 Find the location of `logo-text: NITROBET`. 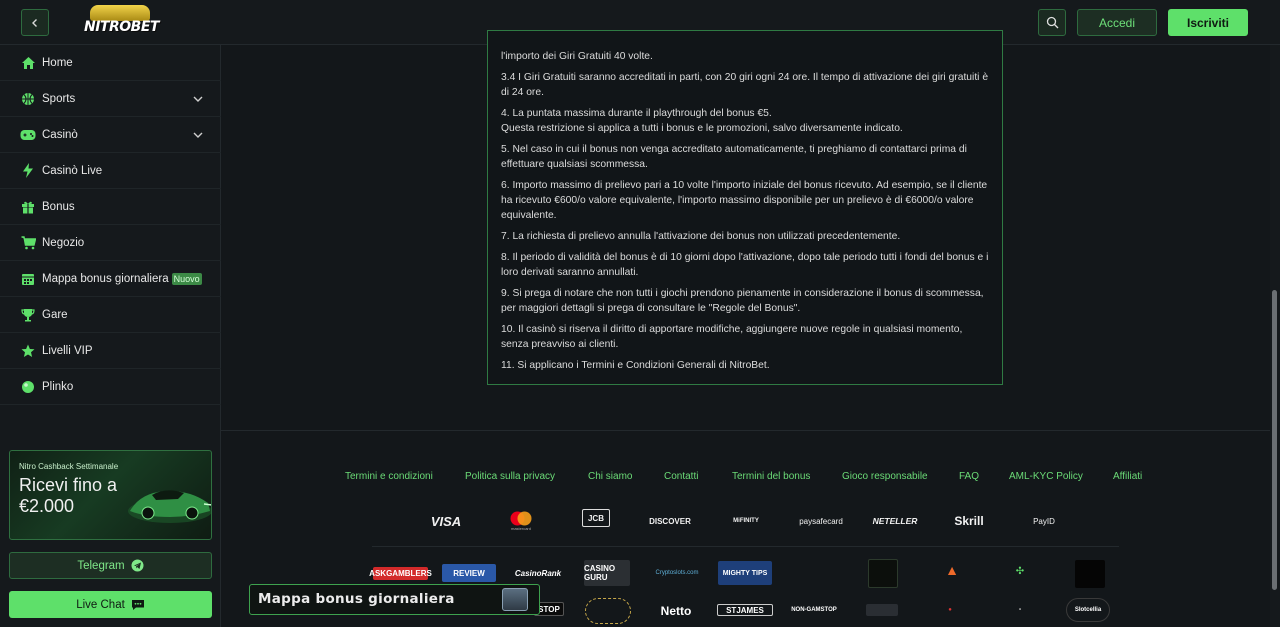

logo-text: NITROBET is located at coordinates (121, 27).